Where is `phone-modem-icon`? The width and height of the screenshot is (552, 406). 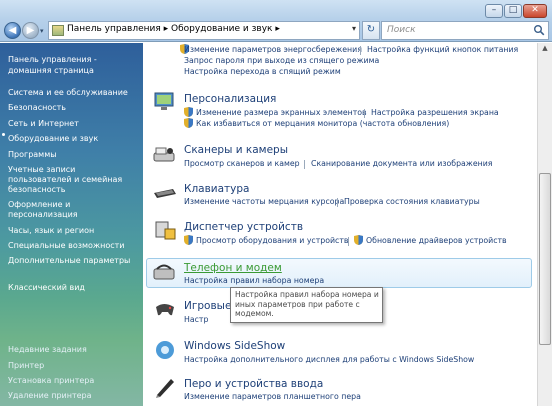 phone-modem-icon is located at coordinates (164, 272).